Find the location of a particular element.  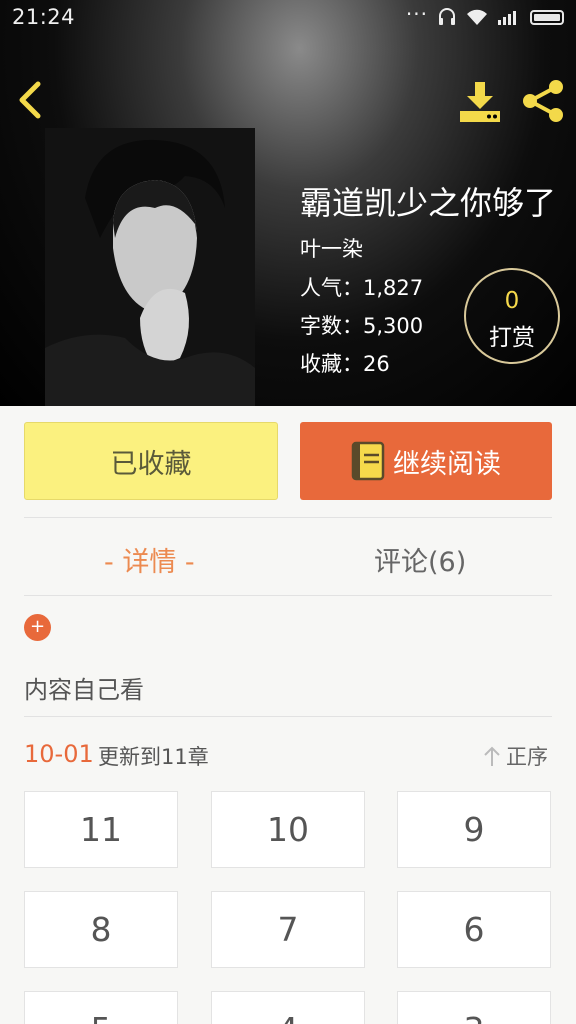

share-button is located at coordinates (543, 101).